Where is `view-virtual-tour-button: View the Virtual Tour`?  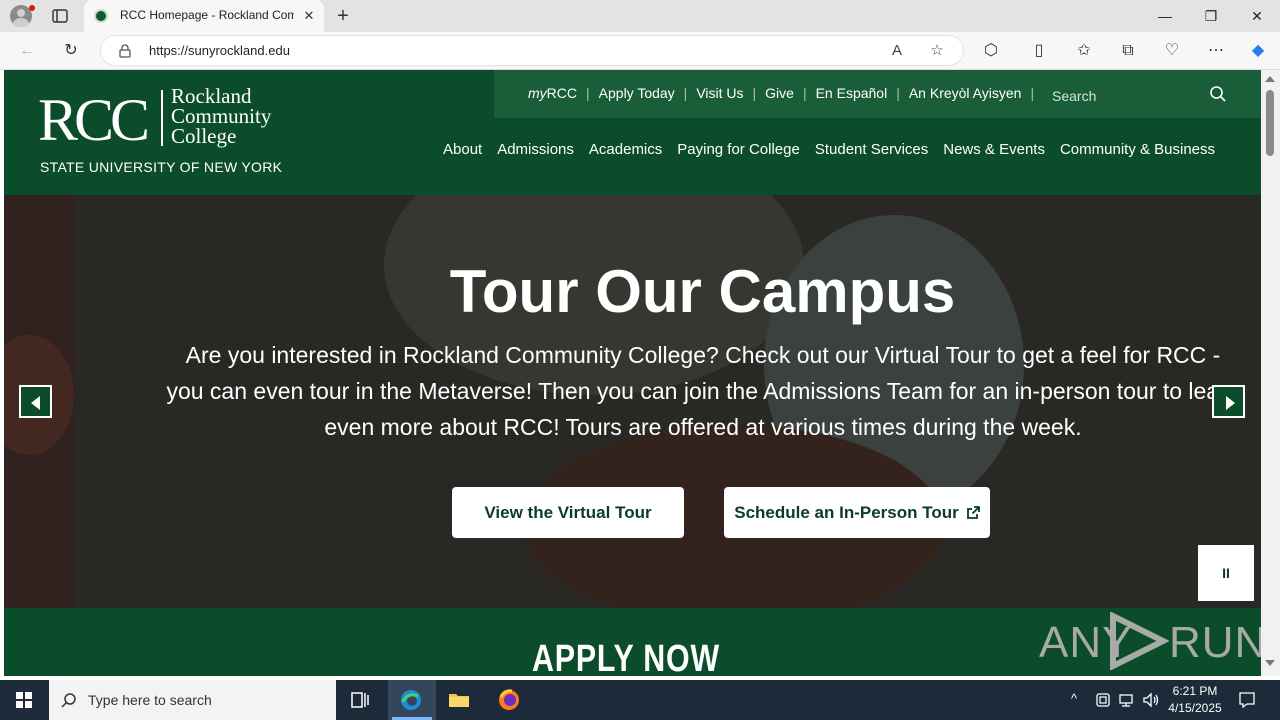 view-virtual-tour-button: View the Virtual Tour is located at coordinates (568, 512).